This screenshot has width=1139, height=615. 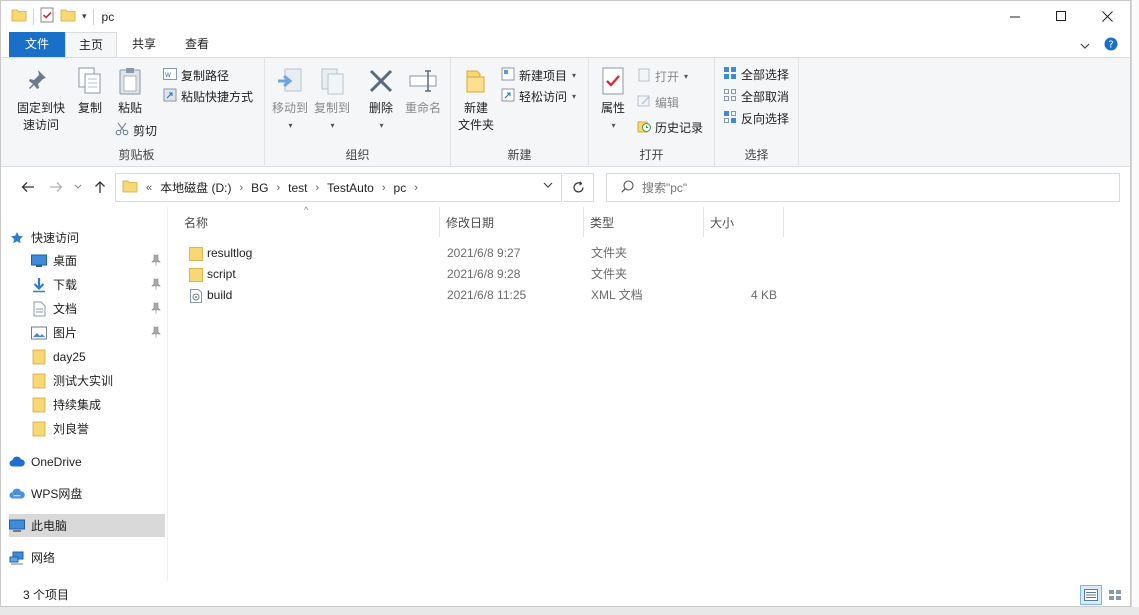 What do you see at coordinates (1107, 16) in the screenshot?
I see `close-button` at bounding box center [1107, 16].